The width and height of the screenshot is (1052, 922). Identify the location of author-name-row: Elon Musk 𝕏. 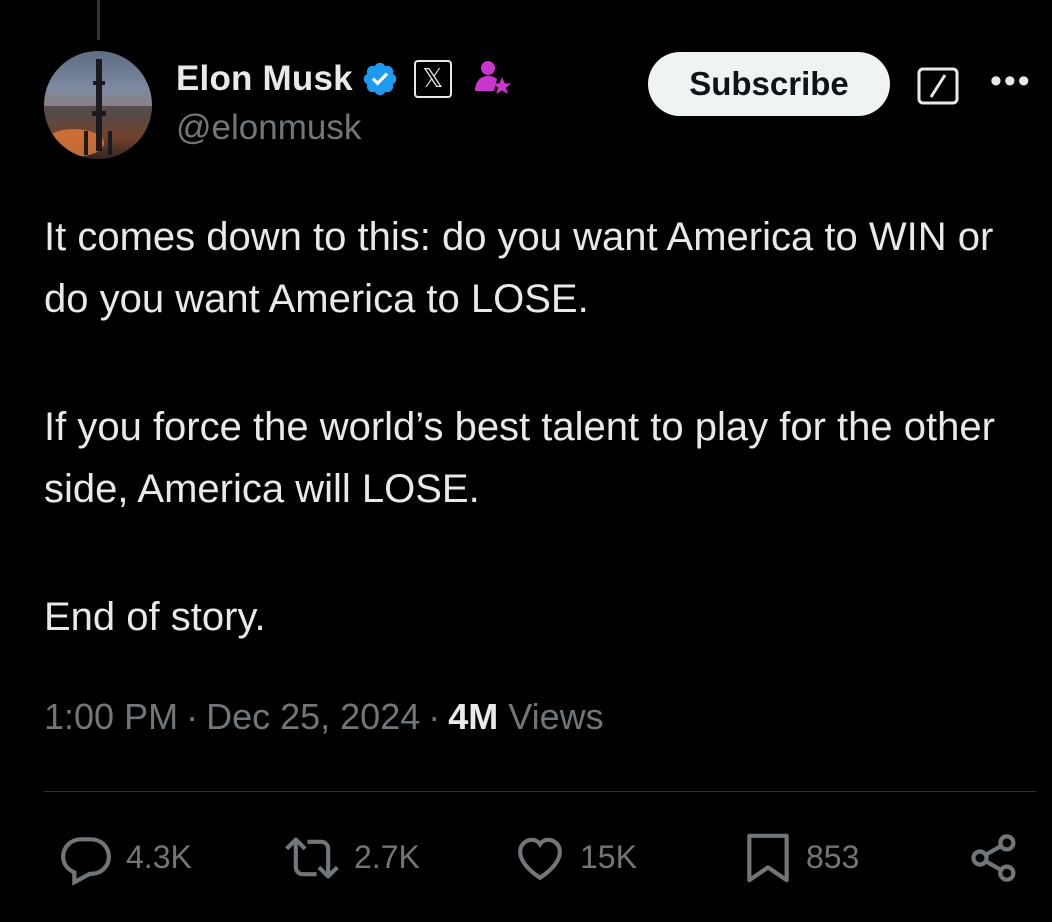
(345, 79).